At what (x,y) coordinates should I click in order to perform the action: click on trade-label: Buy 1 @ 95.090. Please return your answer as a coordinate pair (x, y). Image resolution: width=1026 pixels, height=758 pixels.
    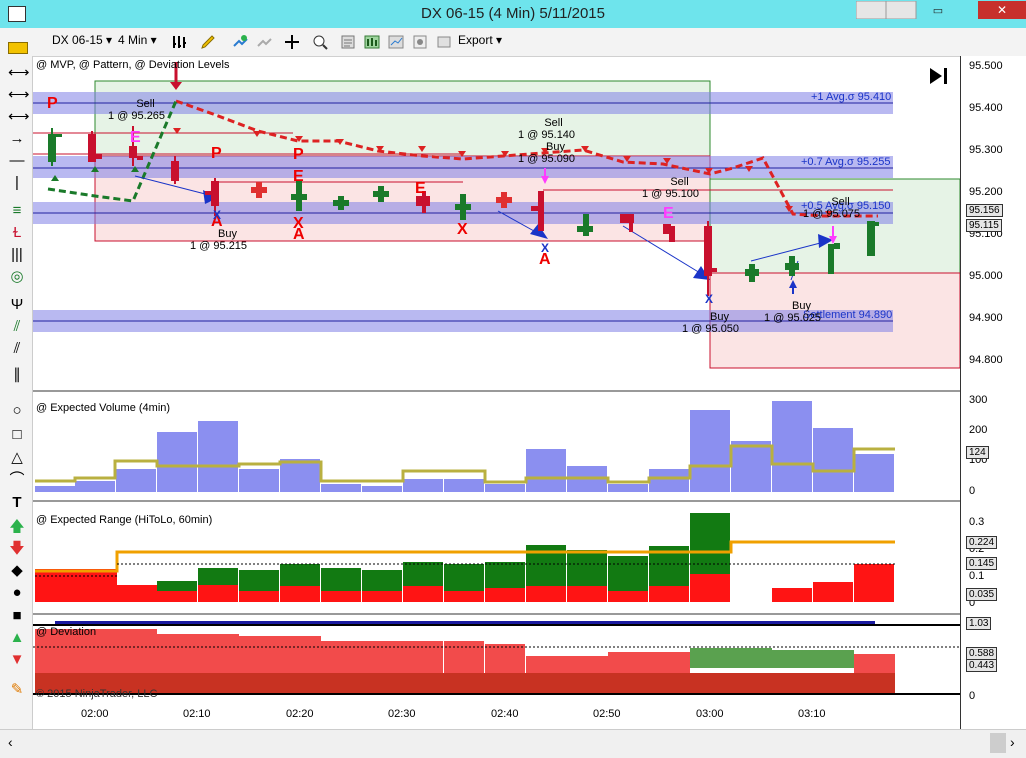
    Looking at the image, I should click on (547, 153).